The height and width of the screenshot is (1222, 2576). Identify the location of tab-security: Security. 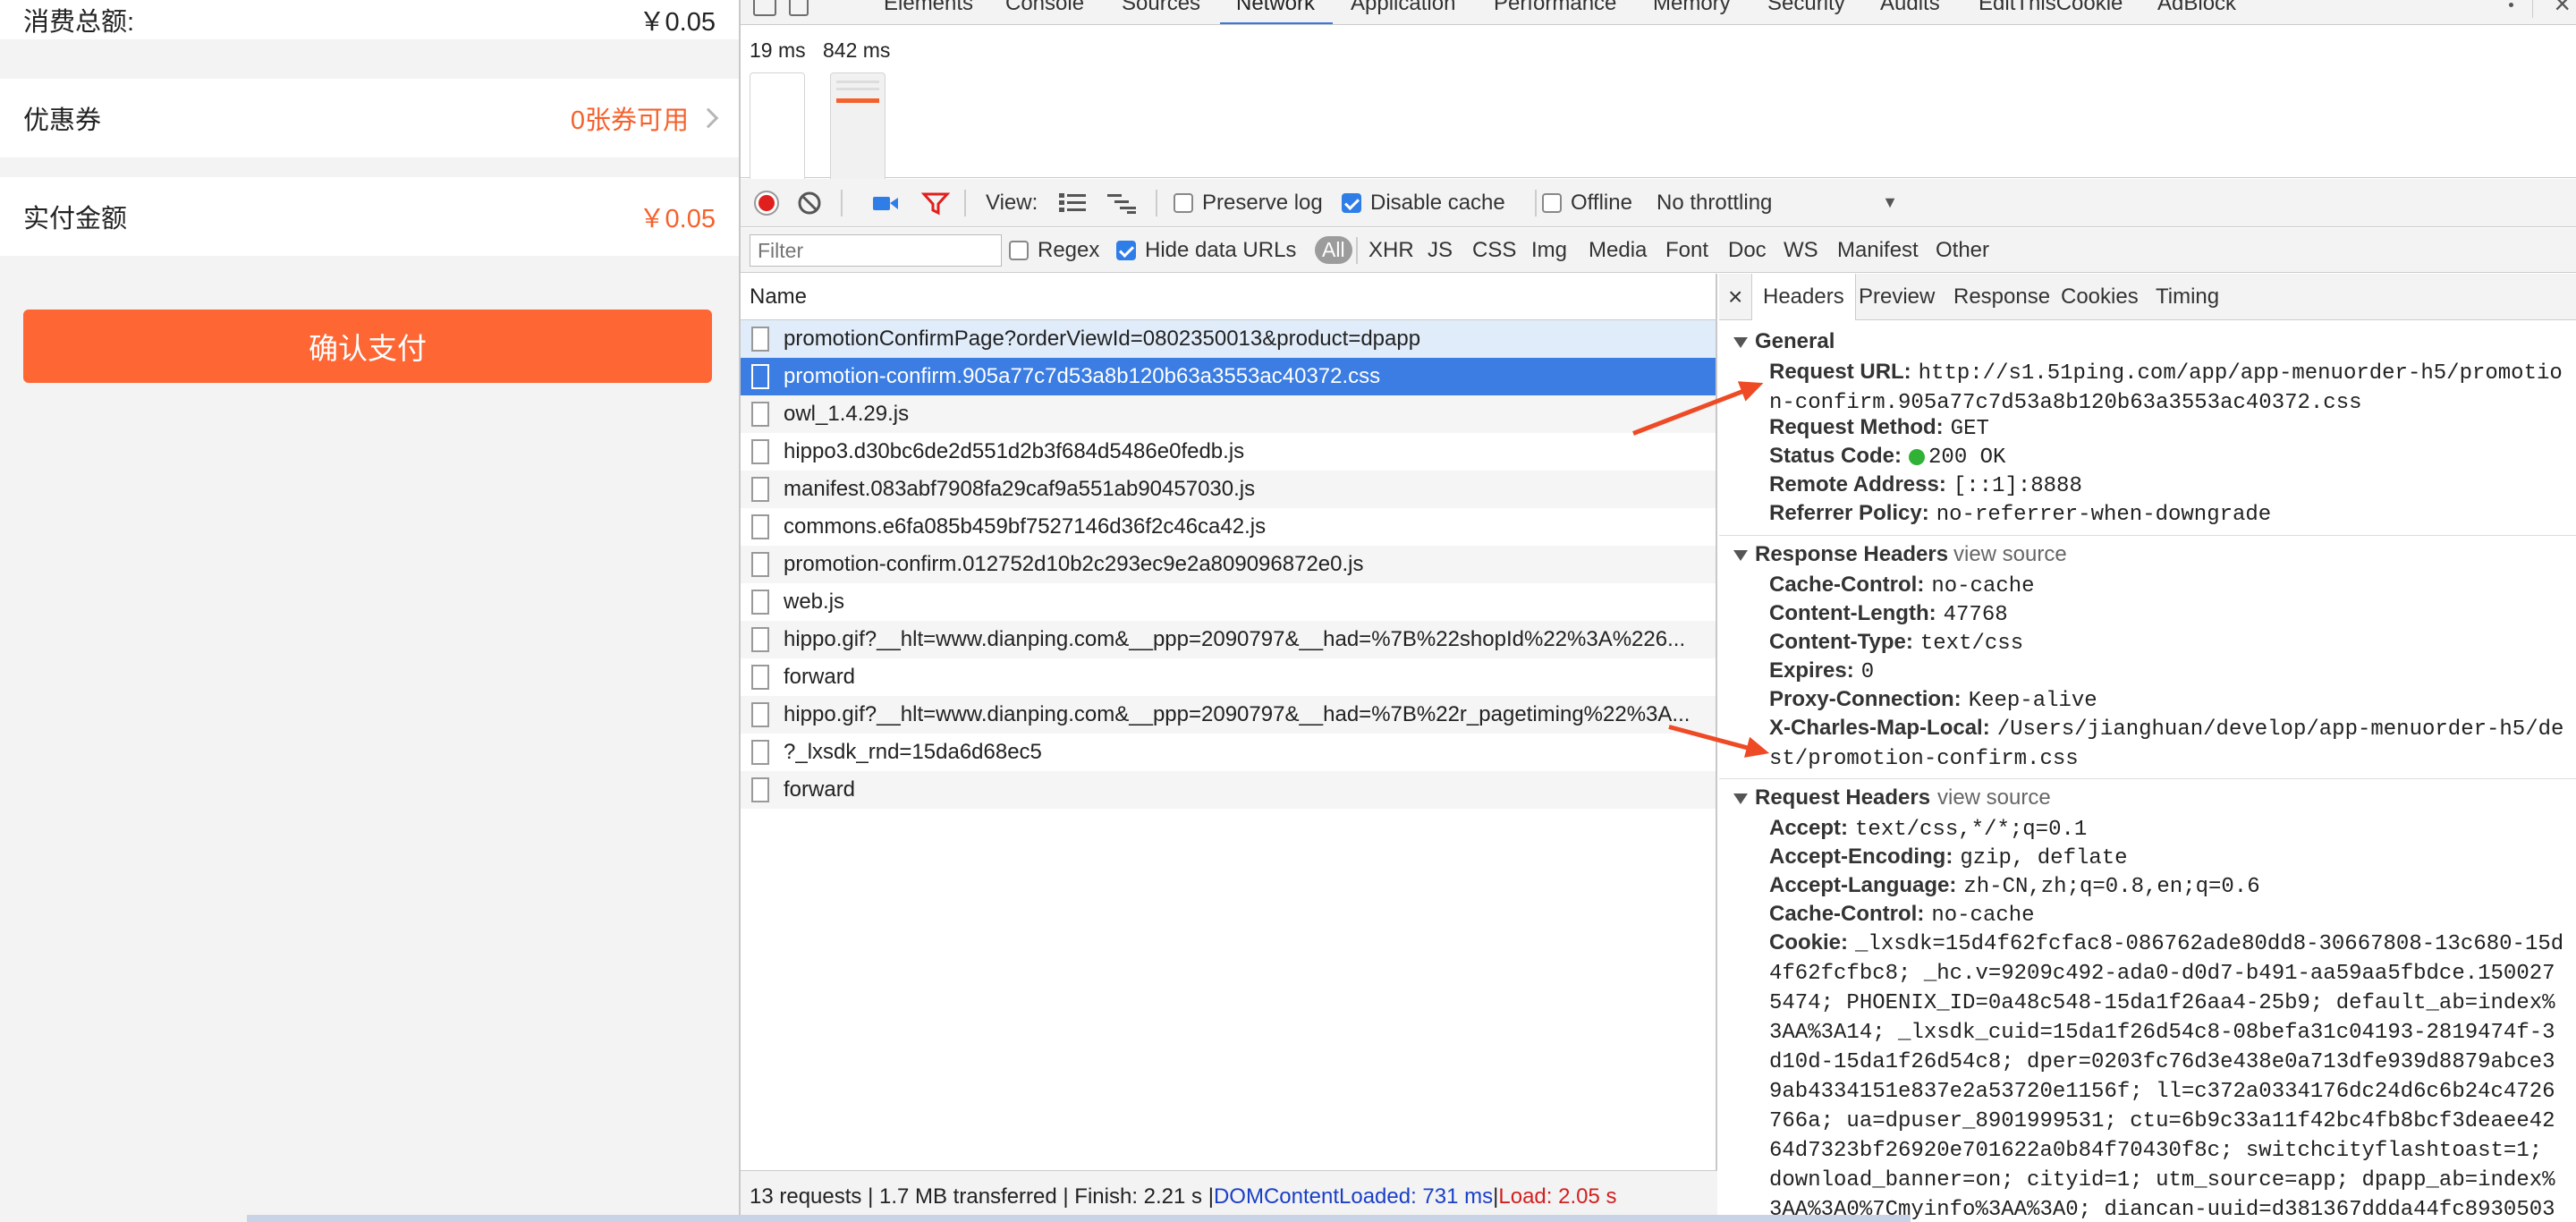
(1806, 8).